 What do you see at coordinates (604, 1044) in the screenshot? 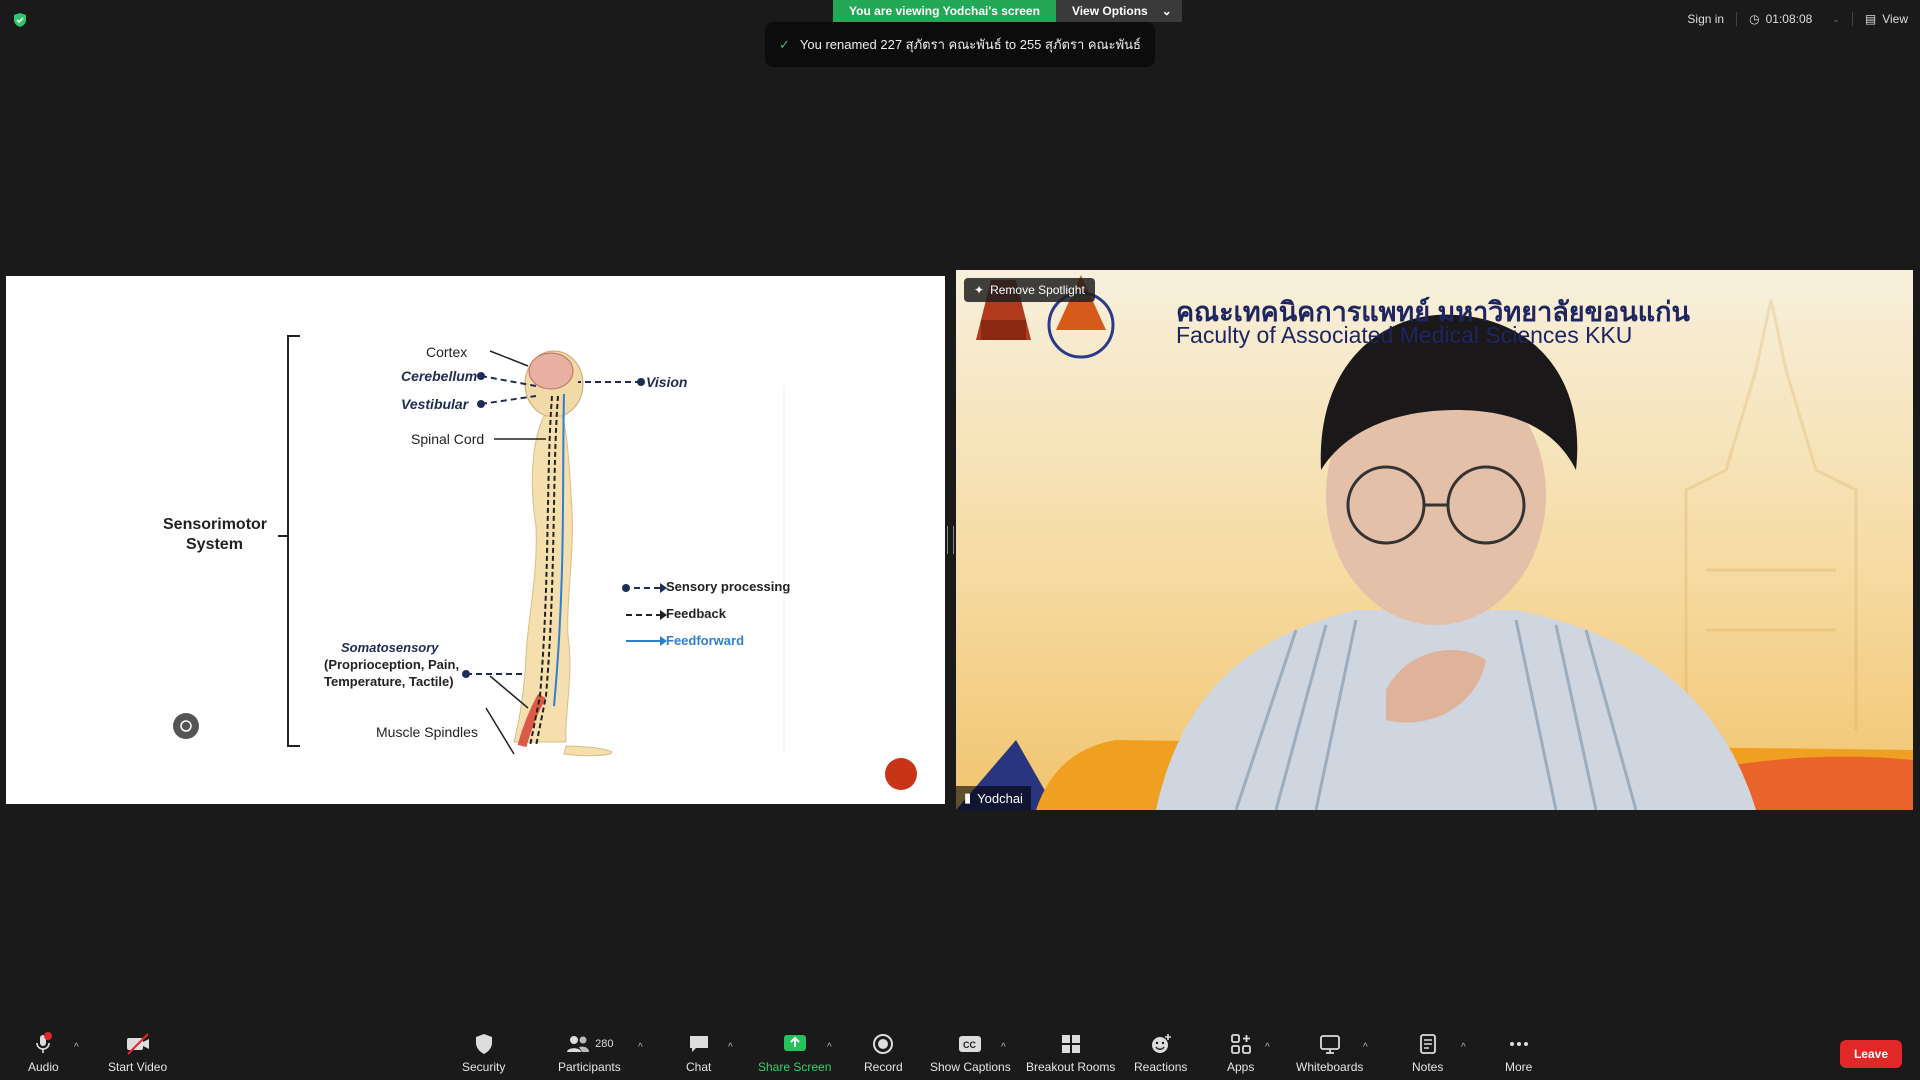
I see `participants-count: 280` at bounding box center [604, 1044].